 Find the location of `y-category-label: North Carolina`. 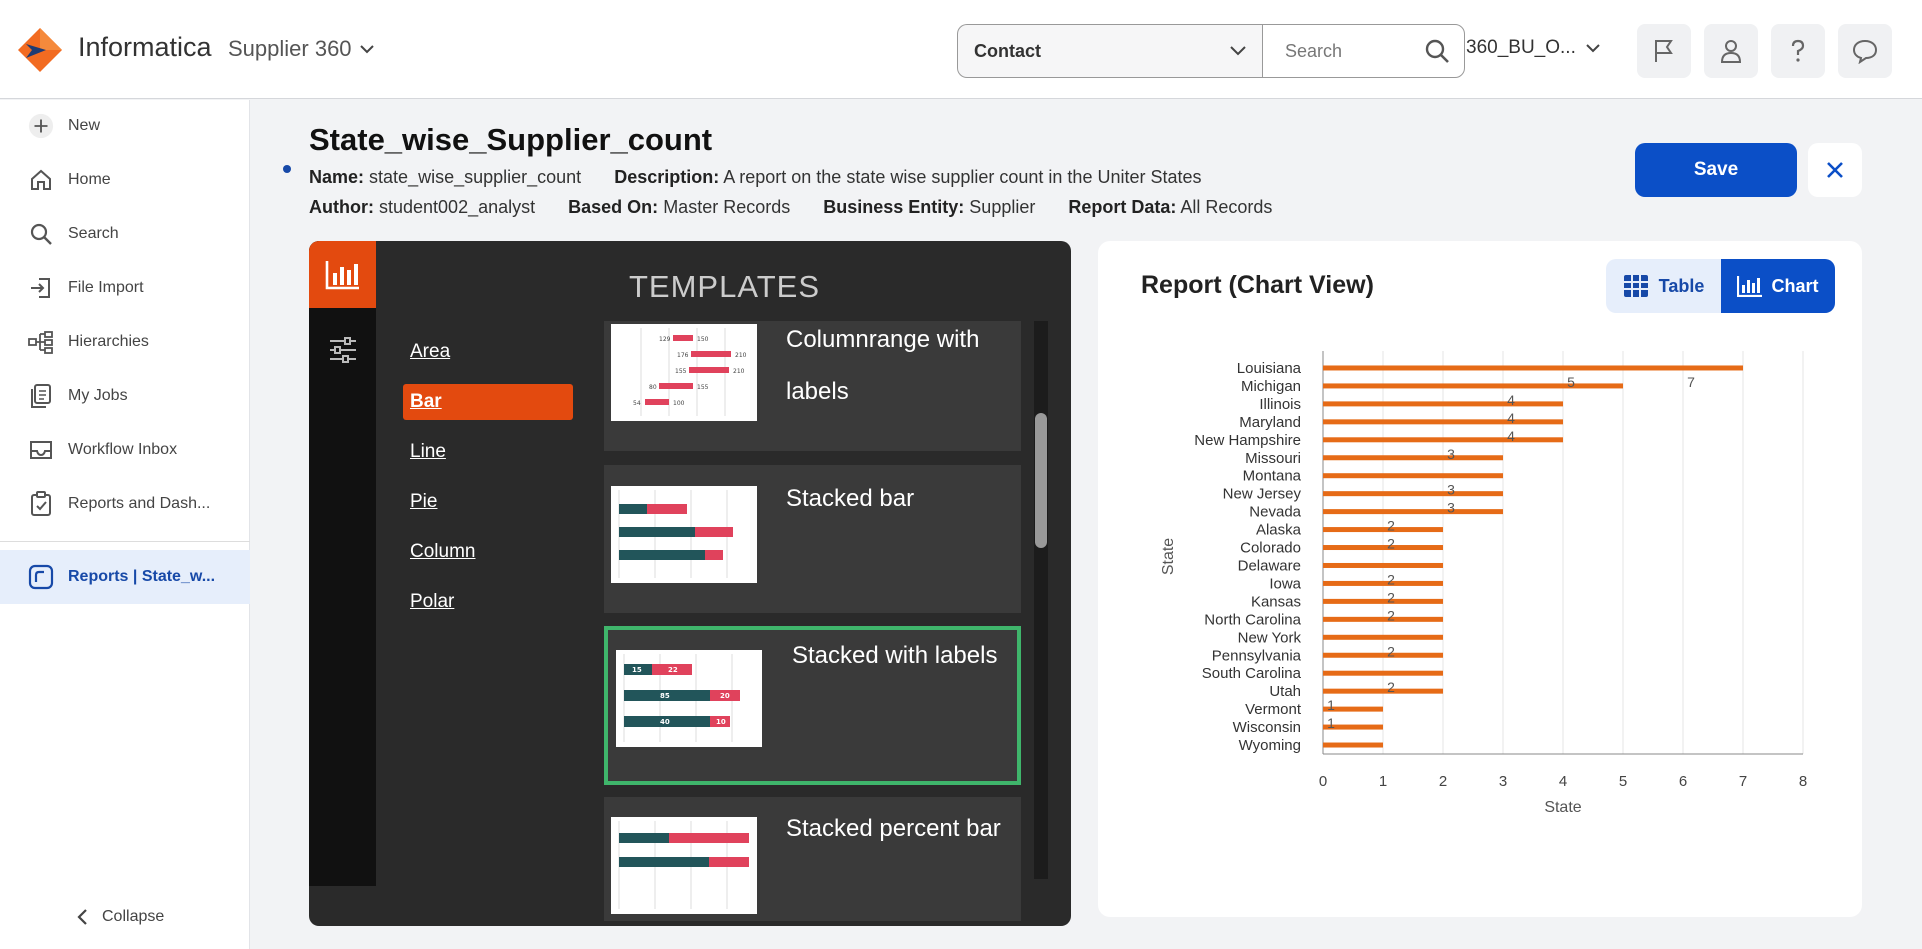

y-category-label: North Carolina is located at coordinates (1252, 619).